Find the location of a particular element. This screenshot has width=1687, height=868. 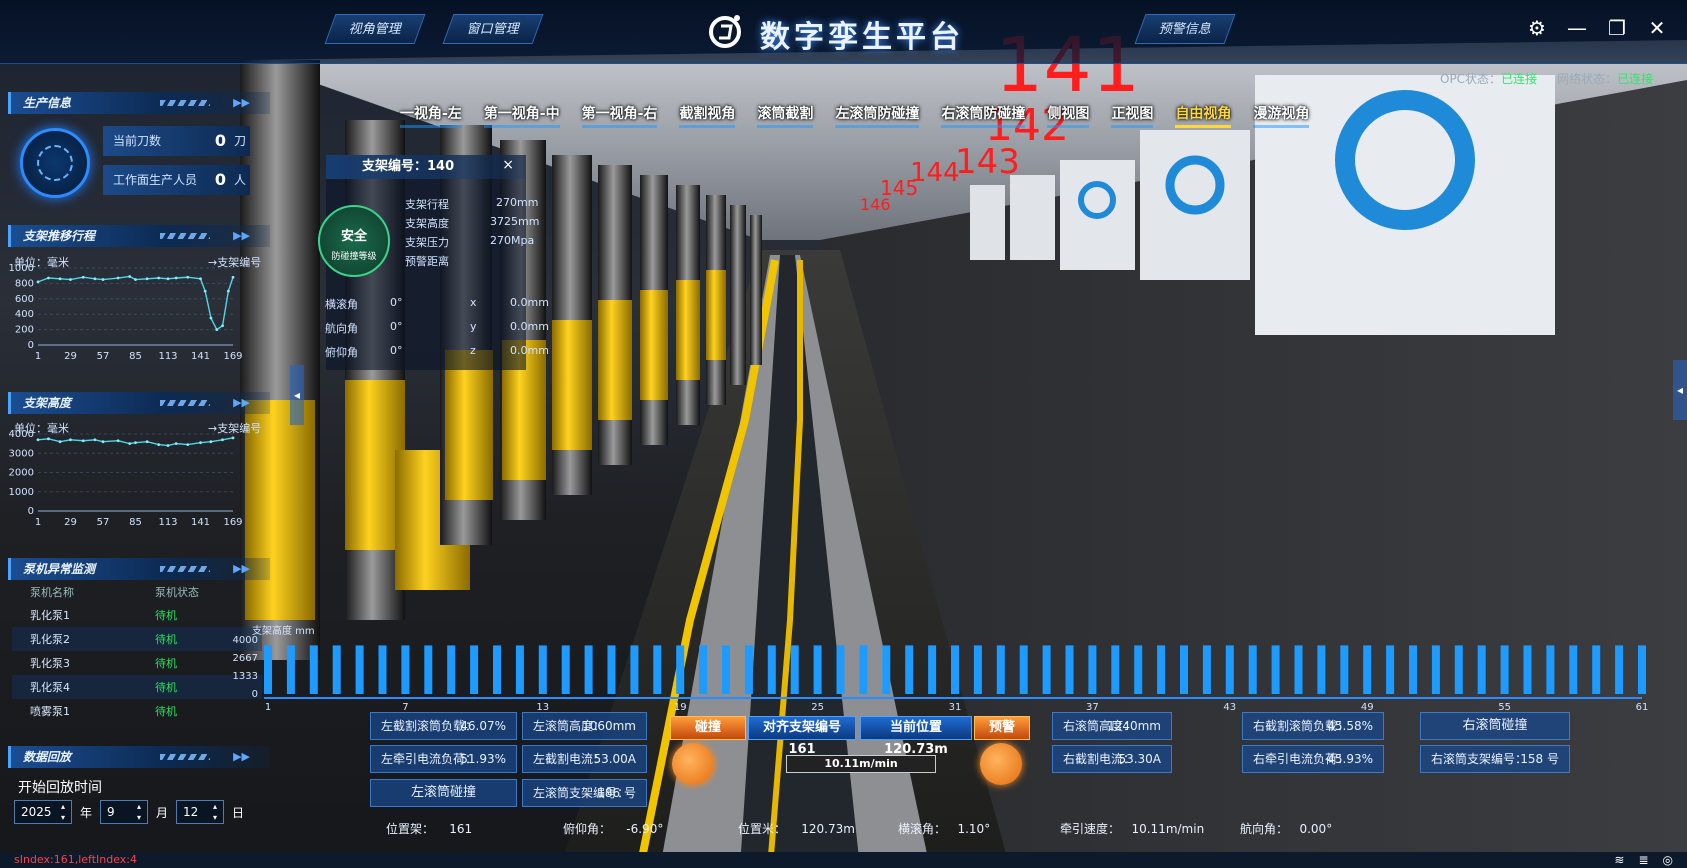

y-tick-label: 400 is located at coordinates (24, 314).